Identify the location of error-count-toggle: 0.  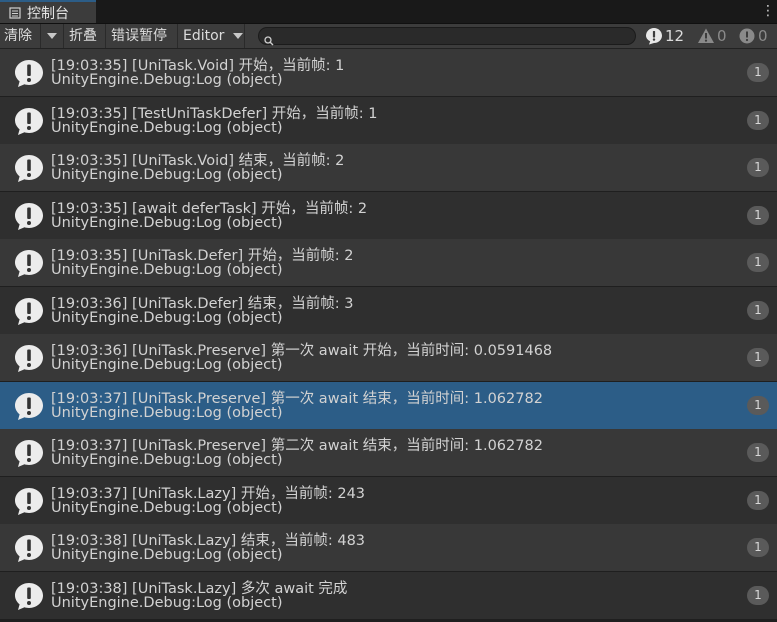
(753, 36).